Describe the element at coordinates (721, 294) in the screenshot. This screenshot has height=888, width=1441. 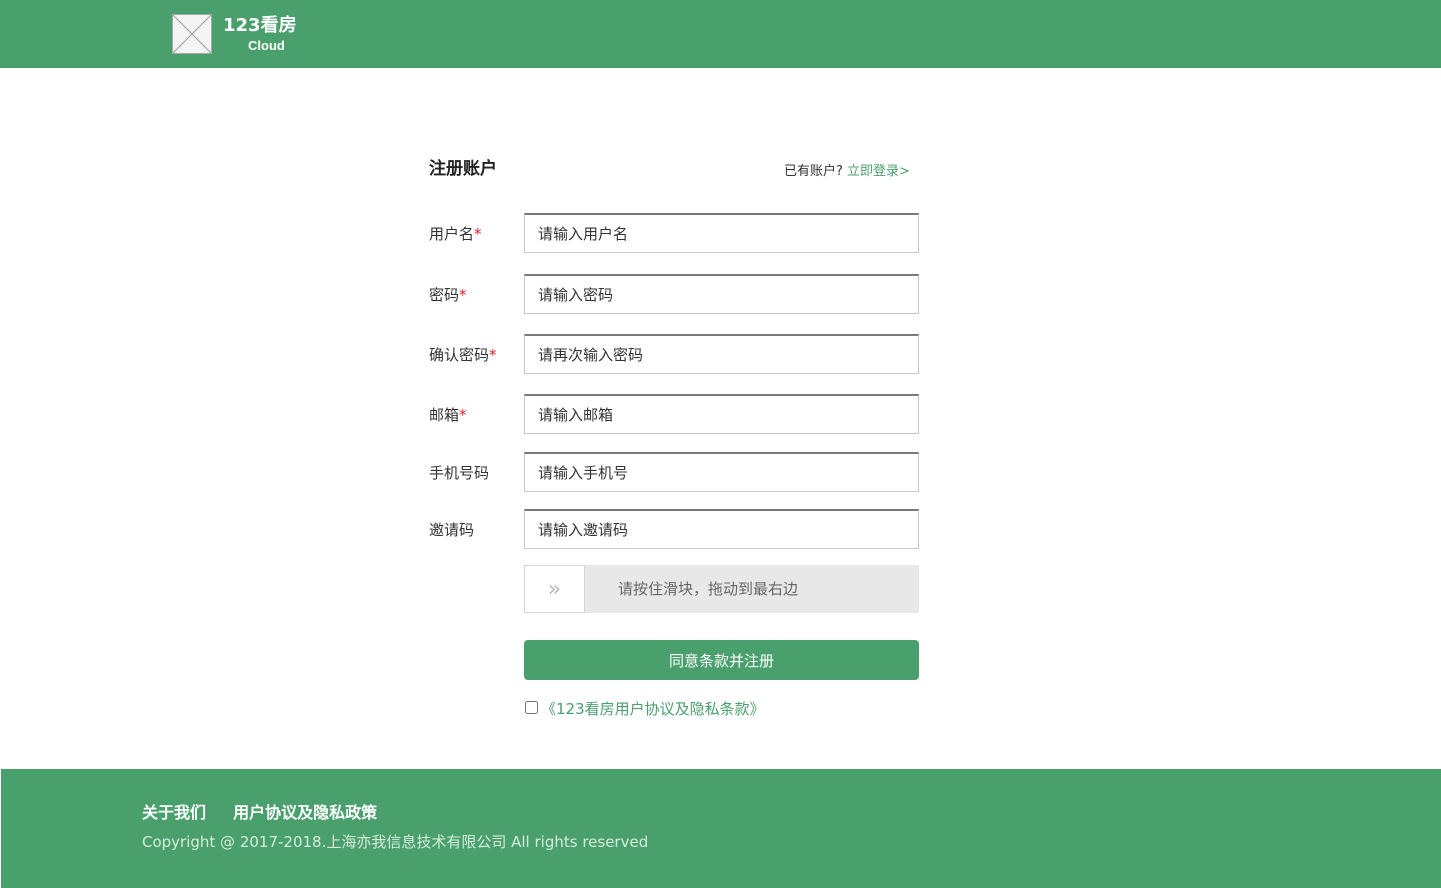
I see `password-input` at that location.